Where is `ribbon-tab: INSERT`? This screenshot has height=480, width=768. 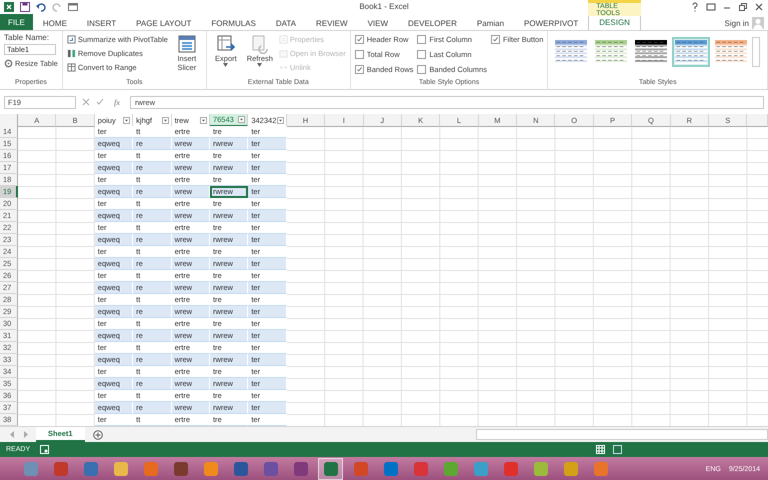
ribbon-tab: INSERT is located at coordinates (101, 23).